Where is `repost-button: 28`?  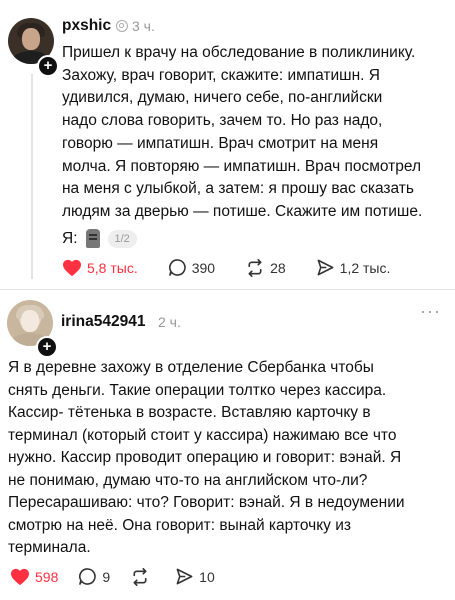
repost-button: 28 is located at coordinates (265, 267).